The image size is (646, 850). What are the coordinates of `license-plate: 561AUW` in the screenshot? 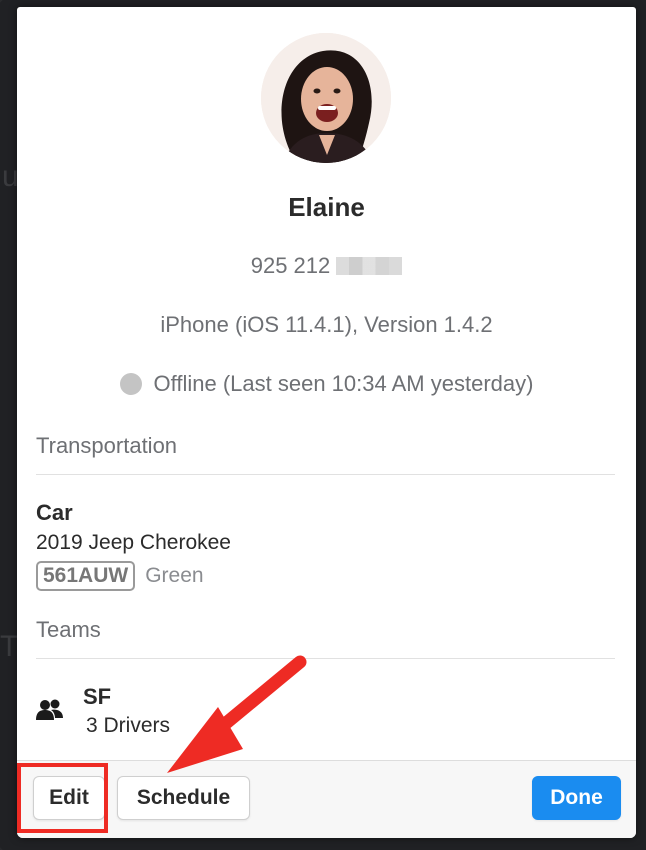 It's located at (86, 576).